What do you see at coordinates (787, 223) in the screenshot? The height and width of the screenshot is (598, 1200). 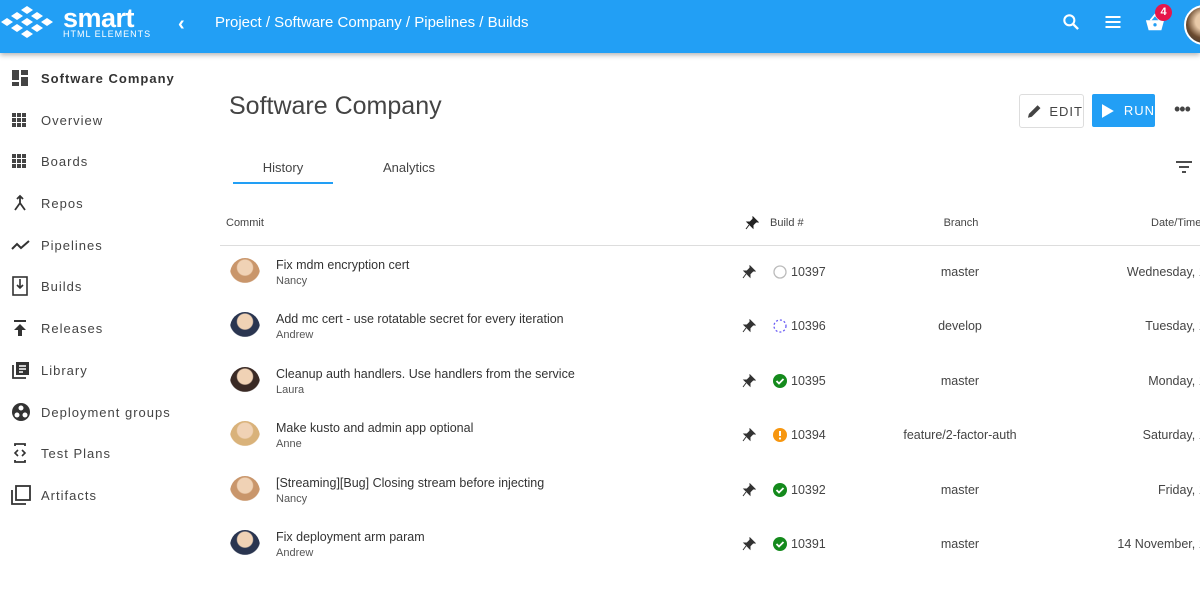 I see `column-header-build: Build #` at bounding box center [787, 223].